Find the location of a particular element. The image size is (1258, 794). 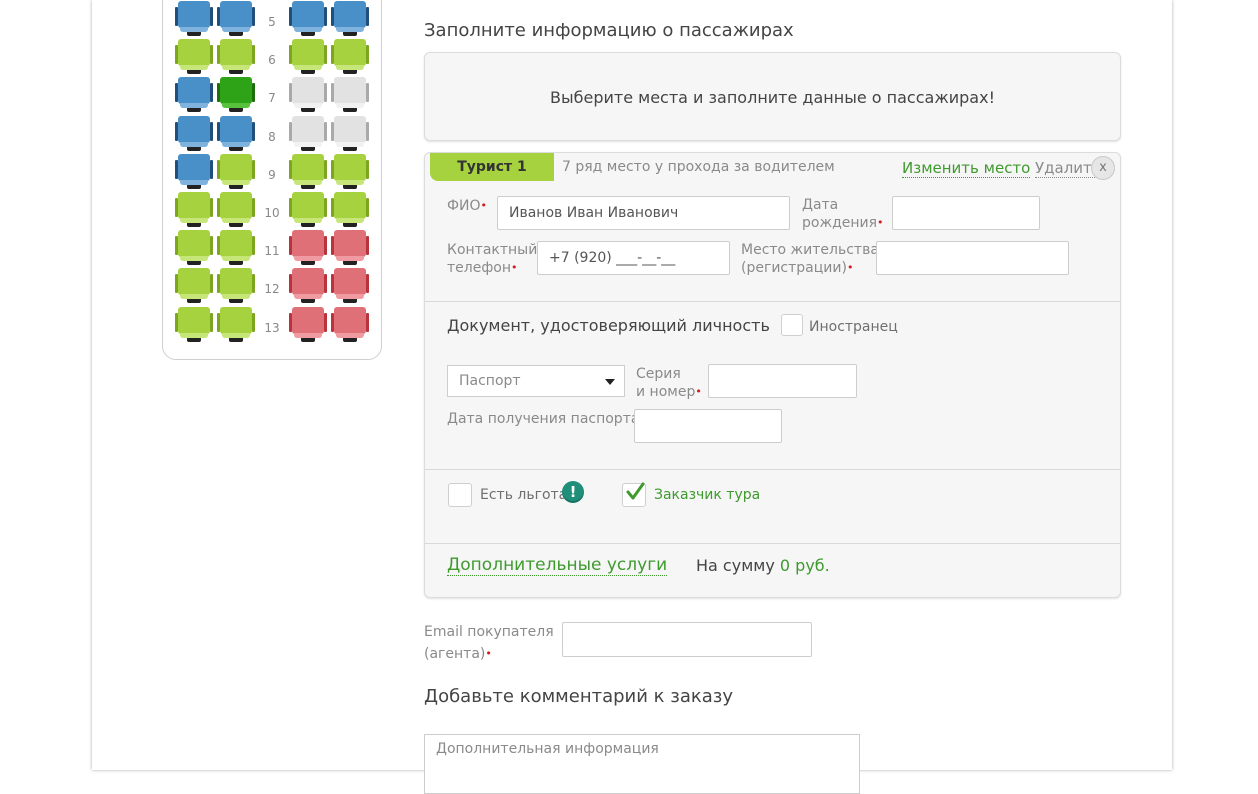

bus-seat-map: 5 6 7 8 9 10 11 12 13 is located at coordinates (272, 180).